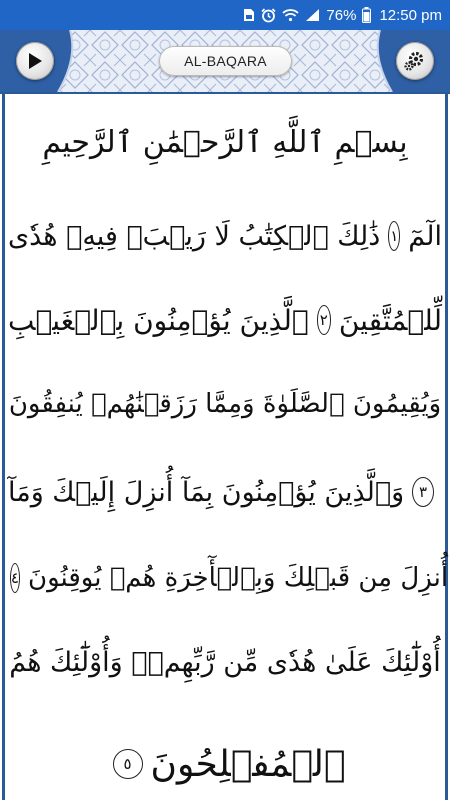 Image resolution: width=450 pixels, height=800 pixels. What do you see at coordinates (367, 15) in the screenshot?
I see `battery-icon` at bounding box center [367, 15].